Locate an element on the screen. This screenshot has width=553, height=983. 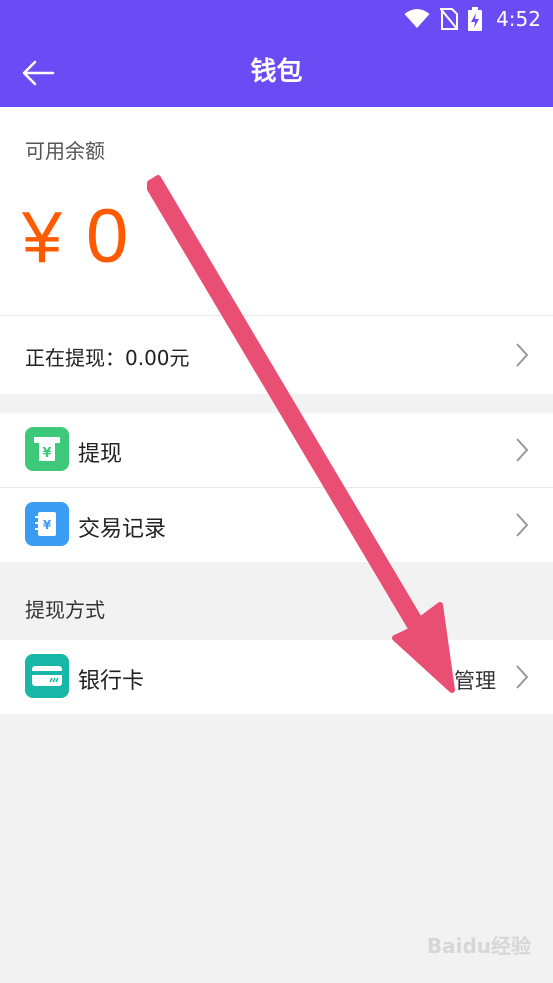
status-time: 4:52 is located at coordinates (518, 19).